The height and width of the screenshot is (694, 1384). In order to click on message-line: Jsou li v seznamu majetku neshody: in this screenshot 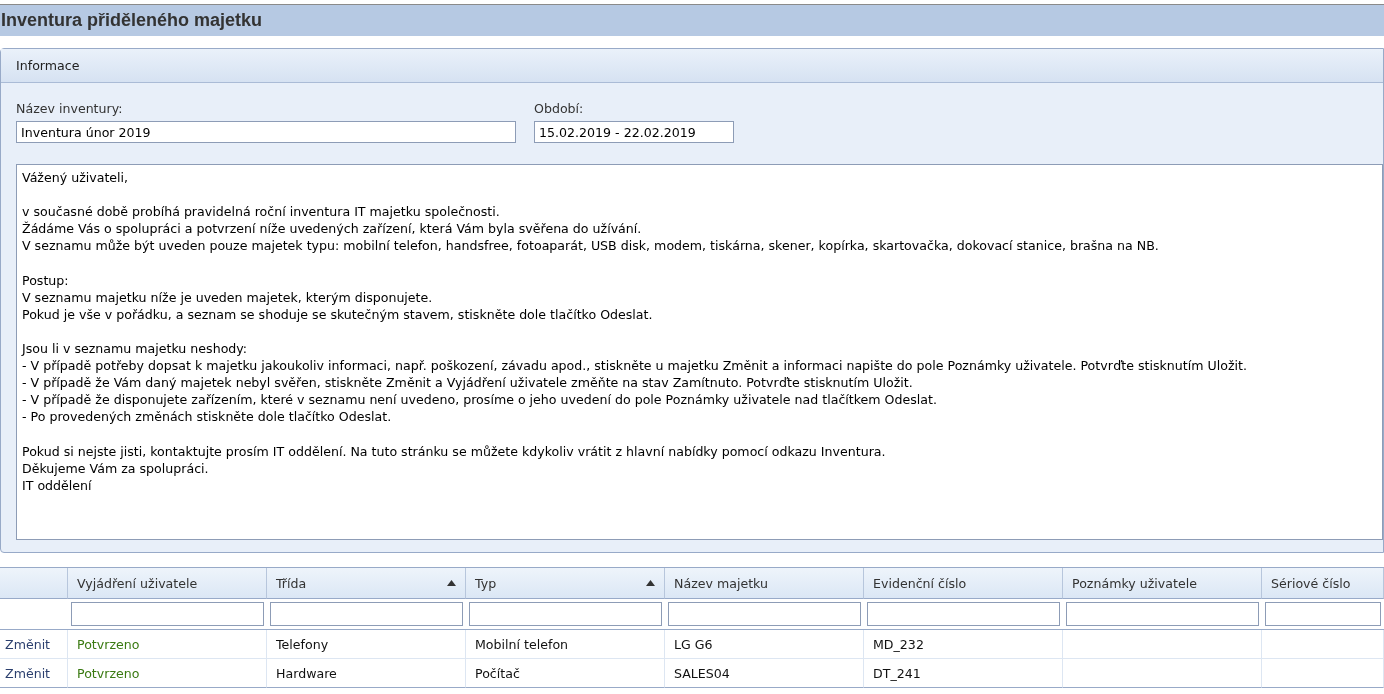, I will do `click(135, 348)`.